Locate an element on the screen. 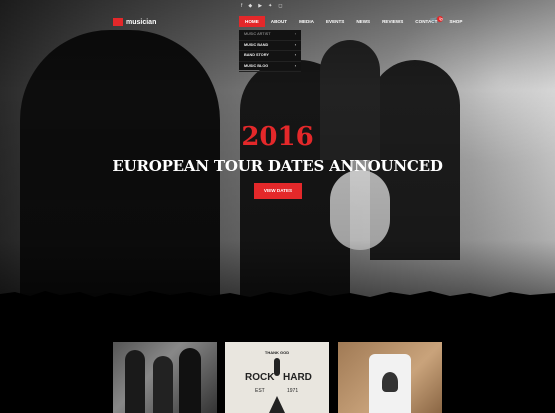  logo-text: musician is located at coordinates (141, 22).